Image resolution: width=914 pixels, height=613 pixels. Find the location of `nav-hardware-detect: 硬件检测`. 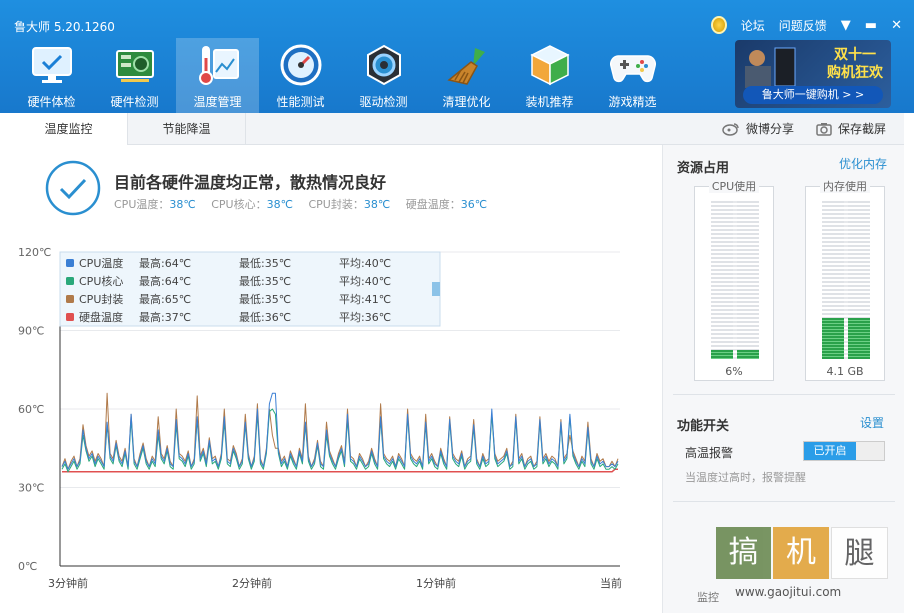

nav-hardware-detect: 硬件检测 is located at coordinates (134, 75).